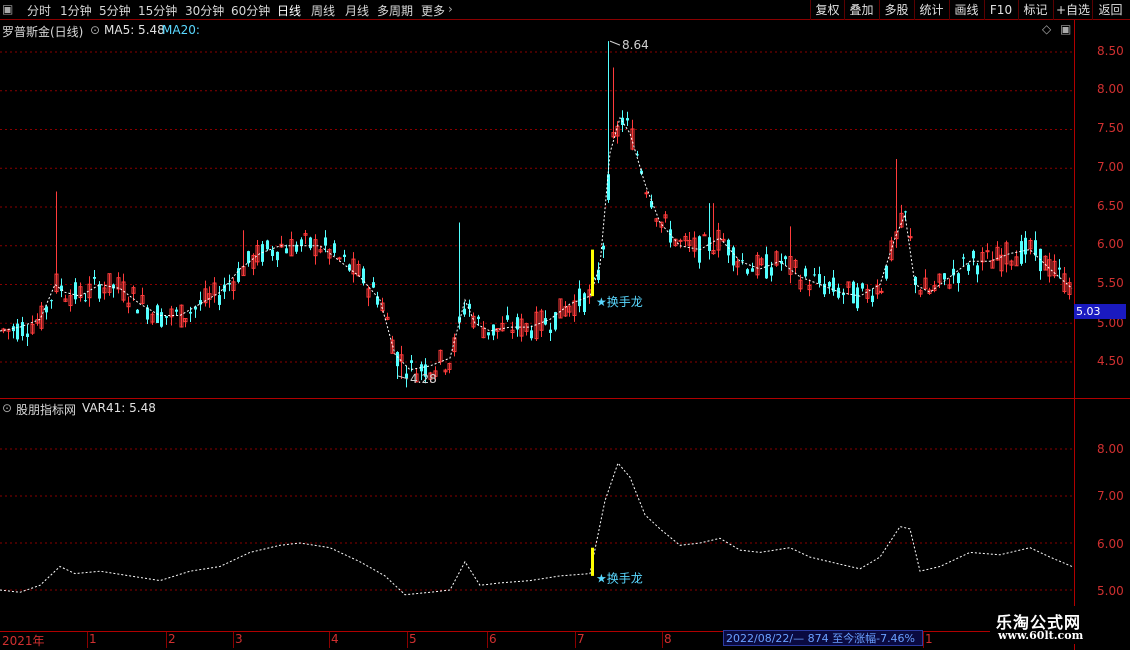  What do you see at coordinates (1110, 10) in the screenshot?
I see `button-back: 返回` at bounding box center [1110, 10].